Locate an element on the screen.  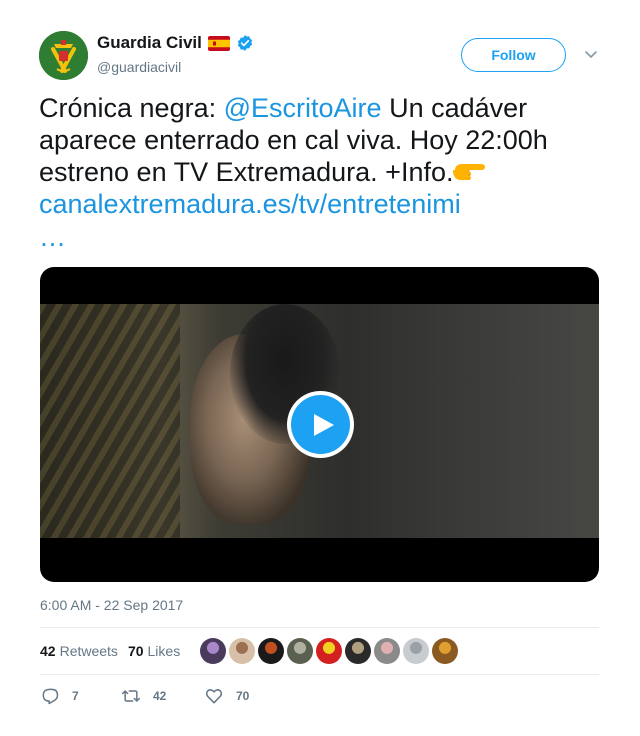
tweet-actions: 7 42 70 is located at coordinates (144, 696).